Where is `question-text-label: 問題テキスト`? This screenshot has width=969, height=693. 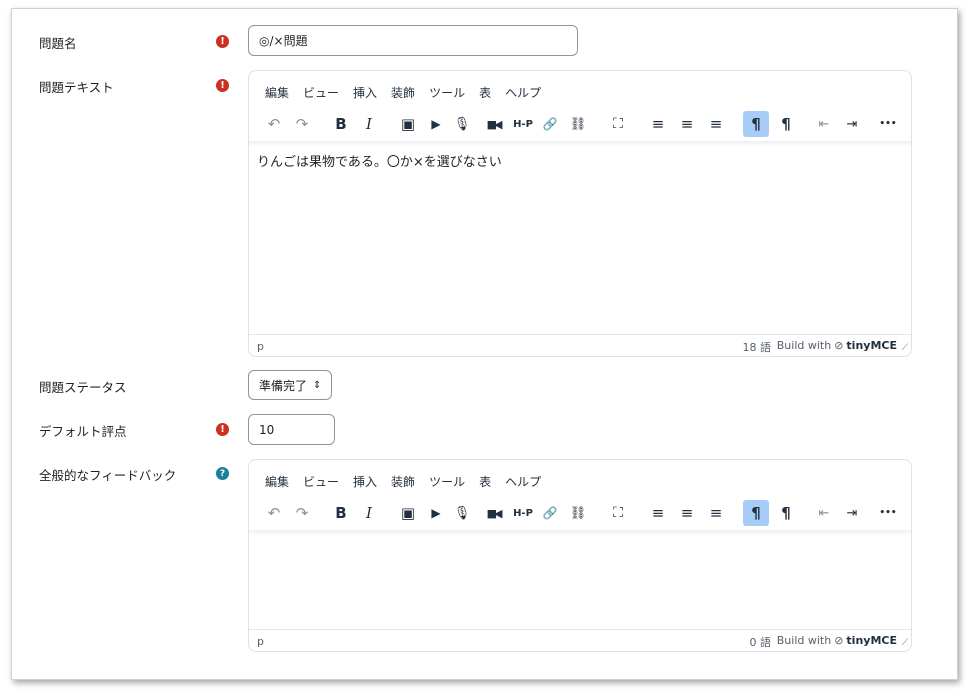
question-text-label: 問題テキスト is located at coordinates (76, 87).